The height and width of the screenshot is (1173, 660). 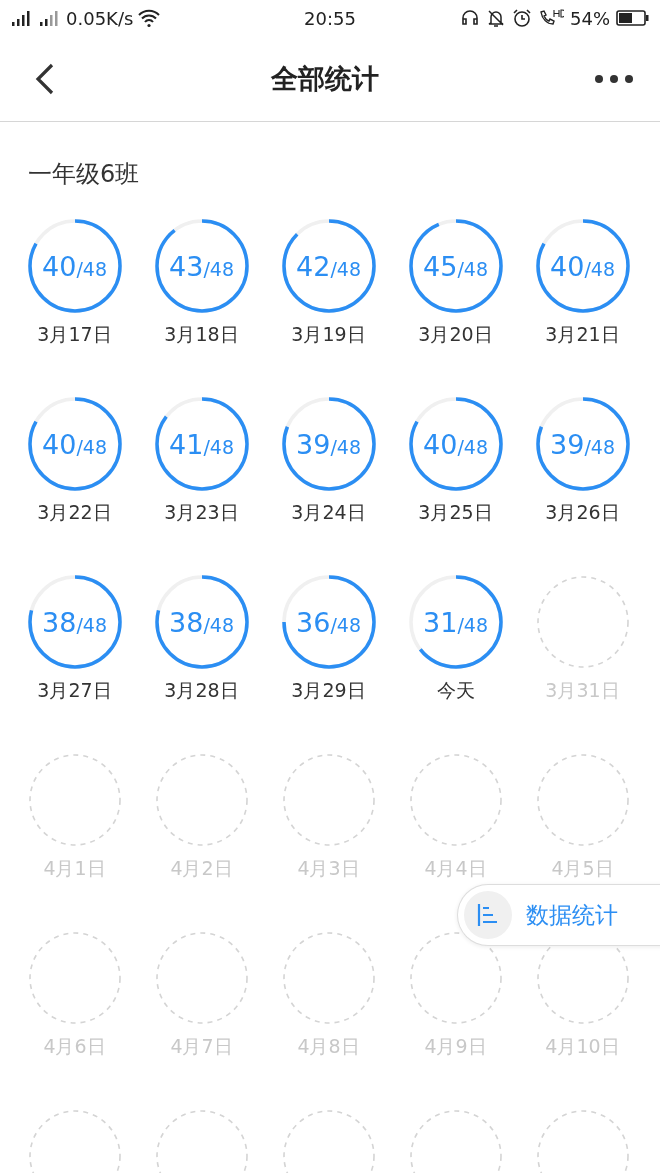 I want to click on bar-list-icon, so click(x=488, y=915).